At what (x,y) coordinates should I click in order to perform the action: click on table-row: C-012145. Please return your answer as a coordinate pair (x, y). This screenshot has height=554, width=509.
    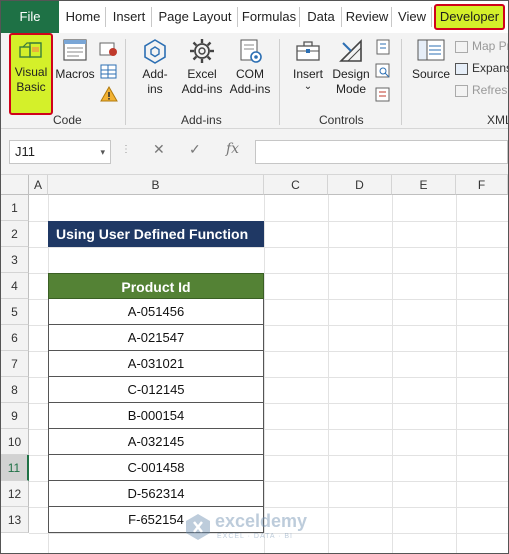
    Looking at the image, I should click on (156, 390).